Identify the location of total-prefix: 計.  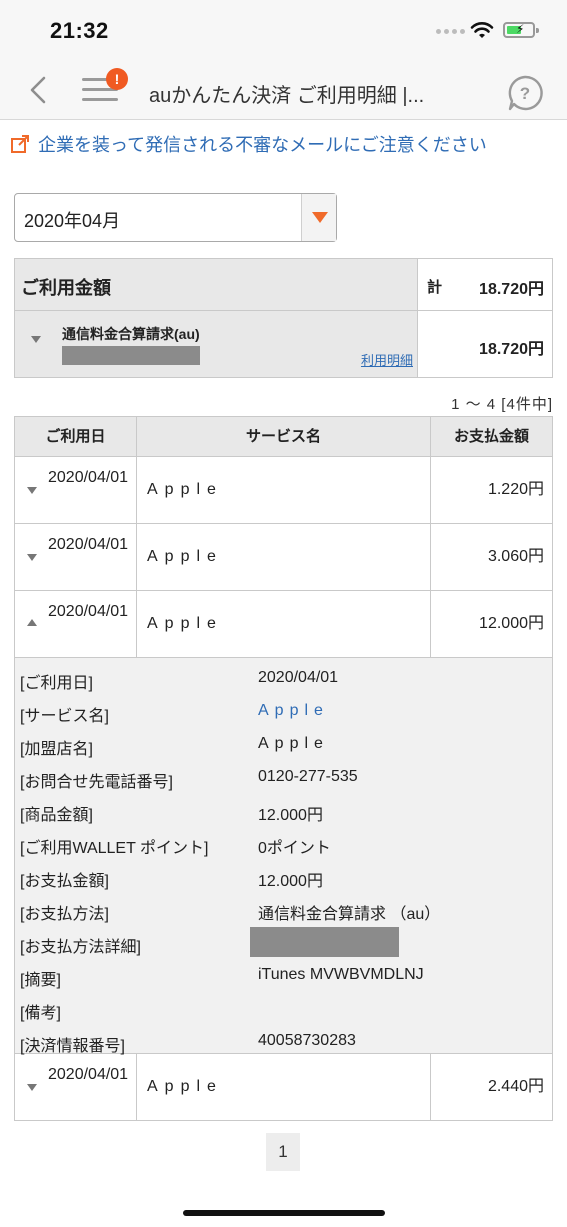
(435, 287).